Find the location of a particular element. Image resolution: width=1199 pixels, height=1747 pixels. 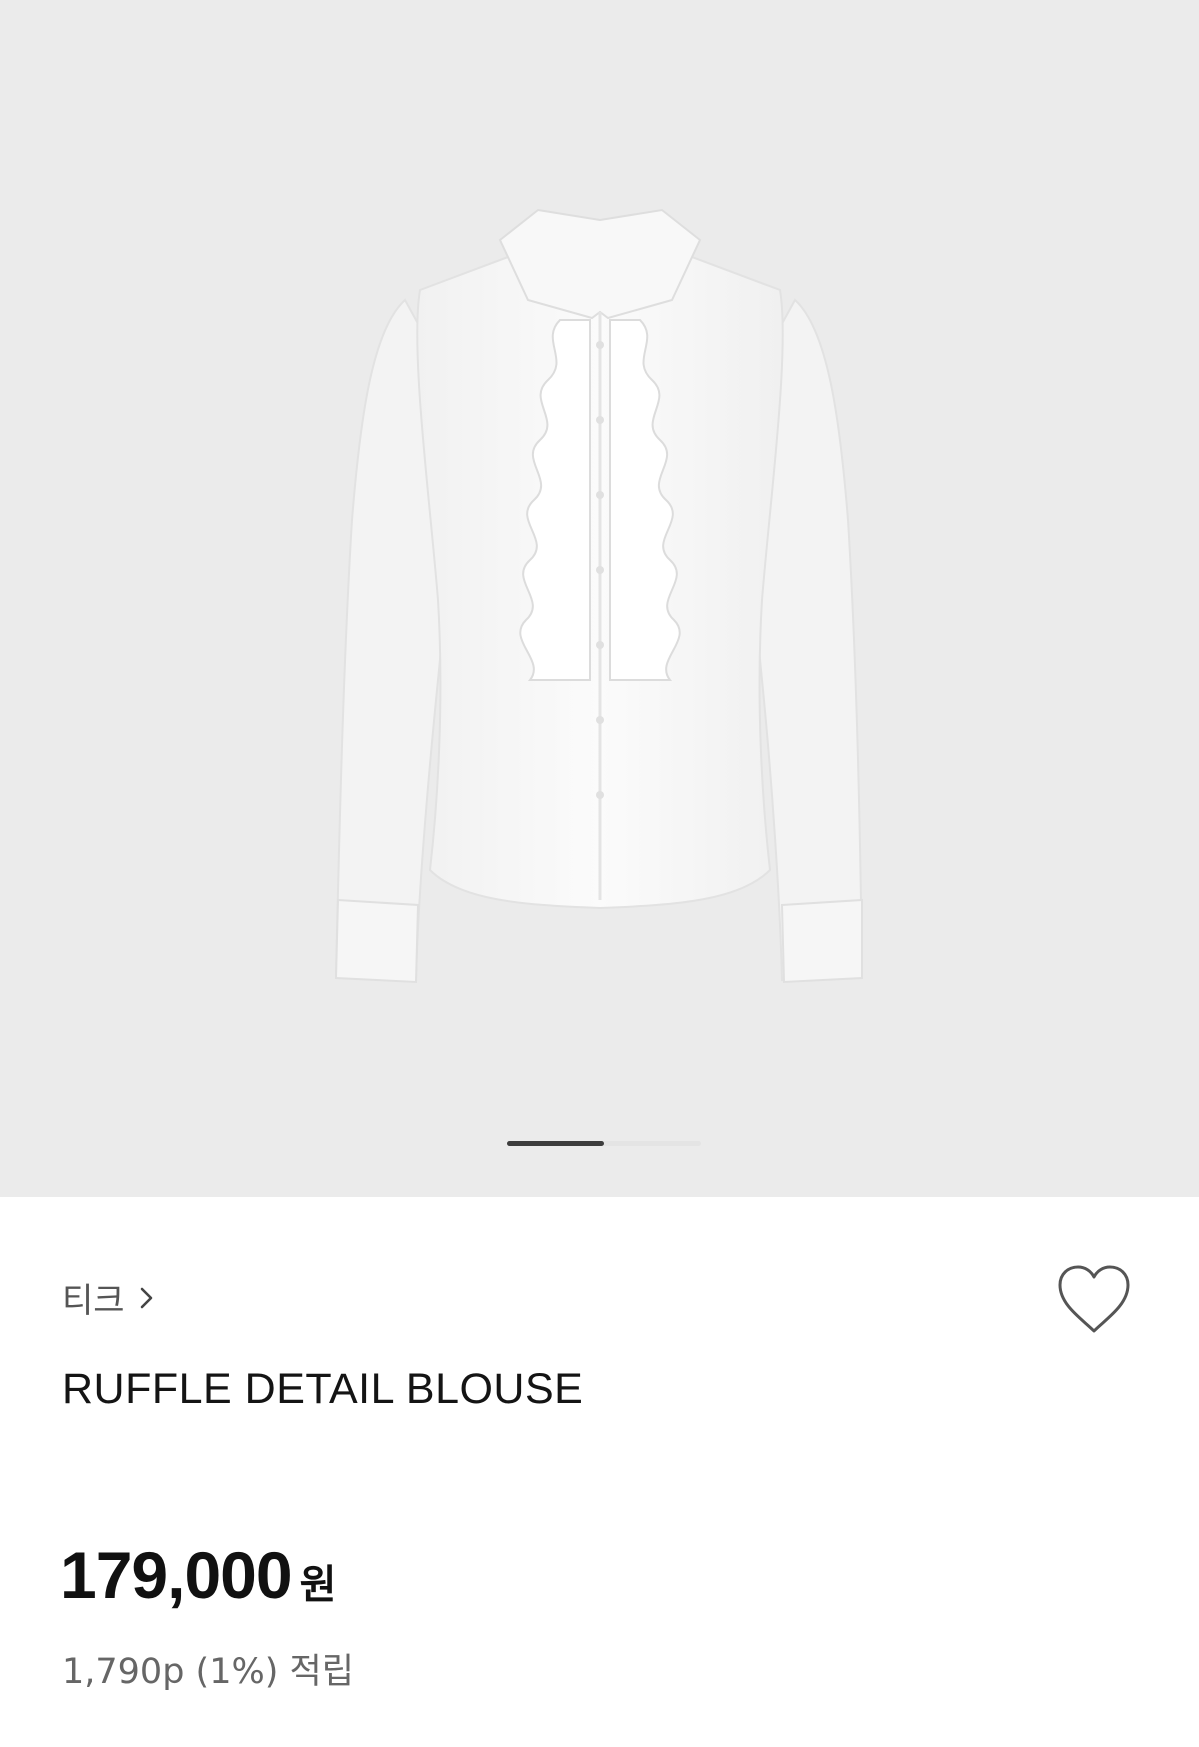

slide-indicator is located at coordinates (604, 1143).